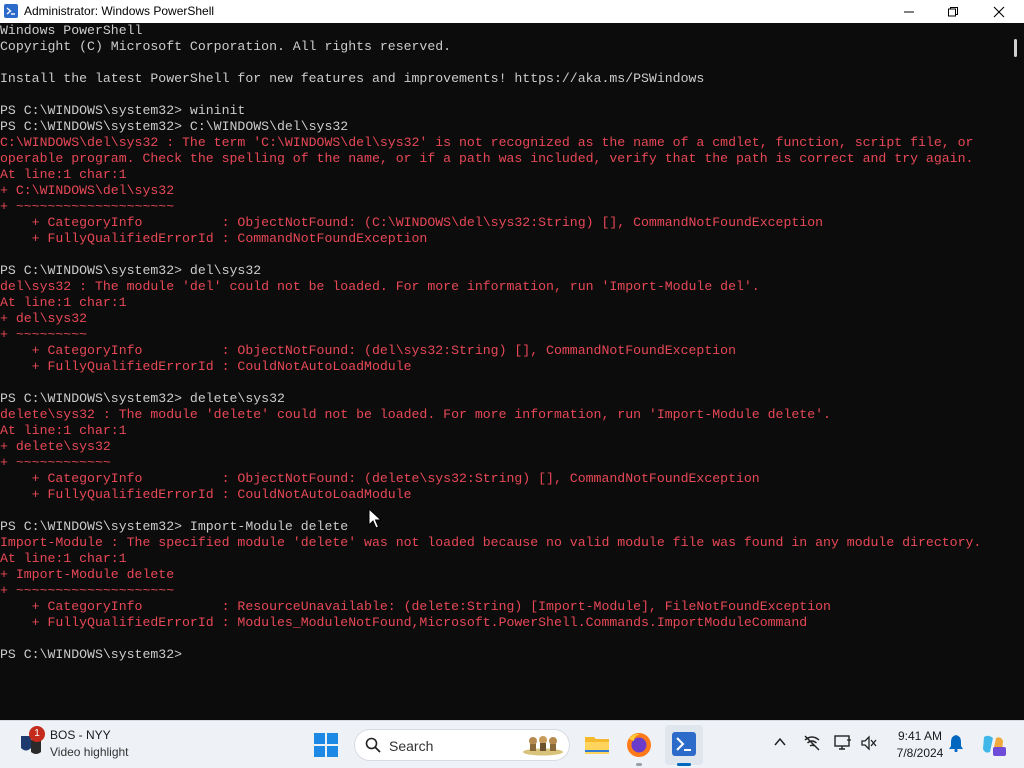 This screenshot has height=768, width=1024. Describe the element at coordinates (411, 746) in the screenshot. I see `search-label: Search` at that location.